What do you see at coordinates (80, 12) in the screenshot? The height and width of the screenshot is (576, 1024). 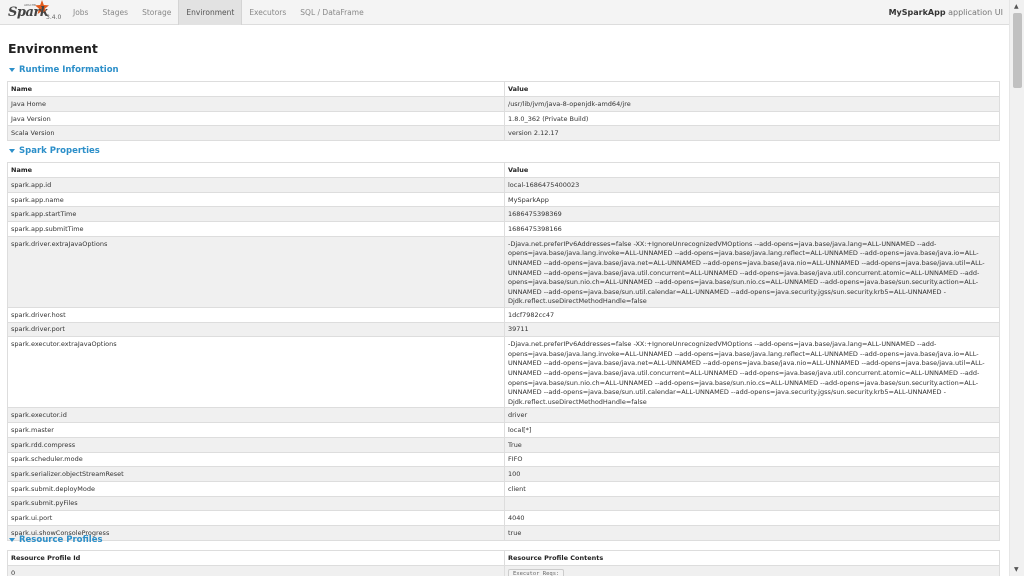 I see `tab-jobs: Jobs` at bounding box center [80, 12].